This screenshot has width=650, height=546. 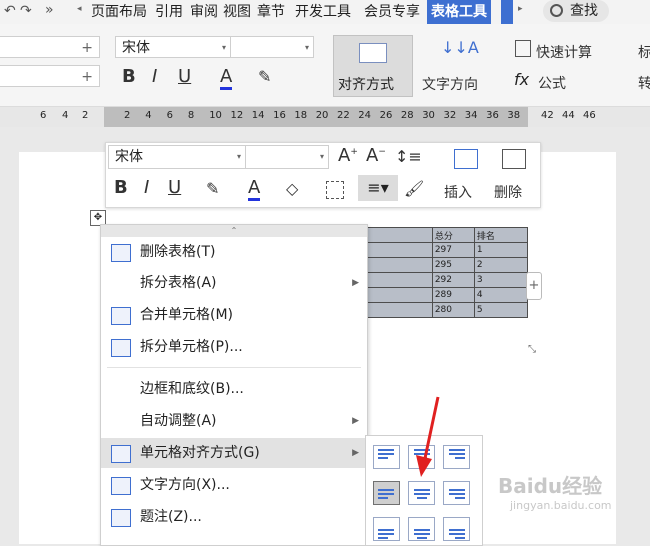 I want to click on table-cell: 1, so click(x=501, y=250).